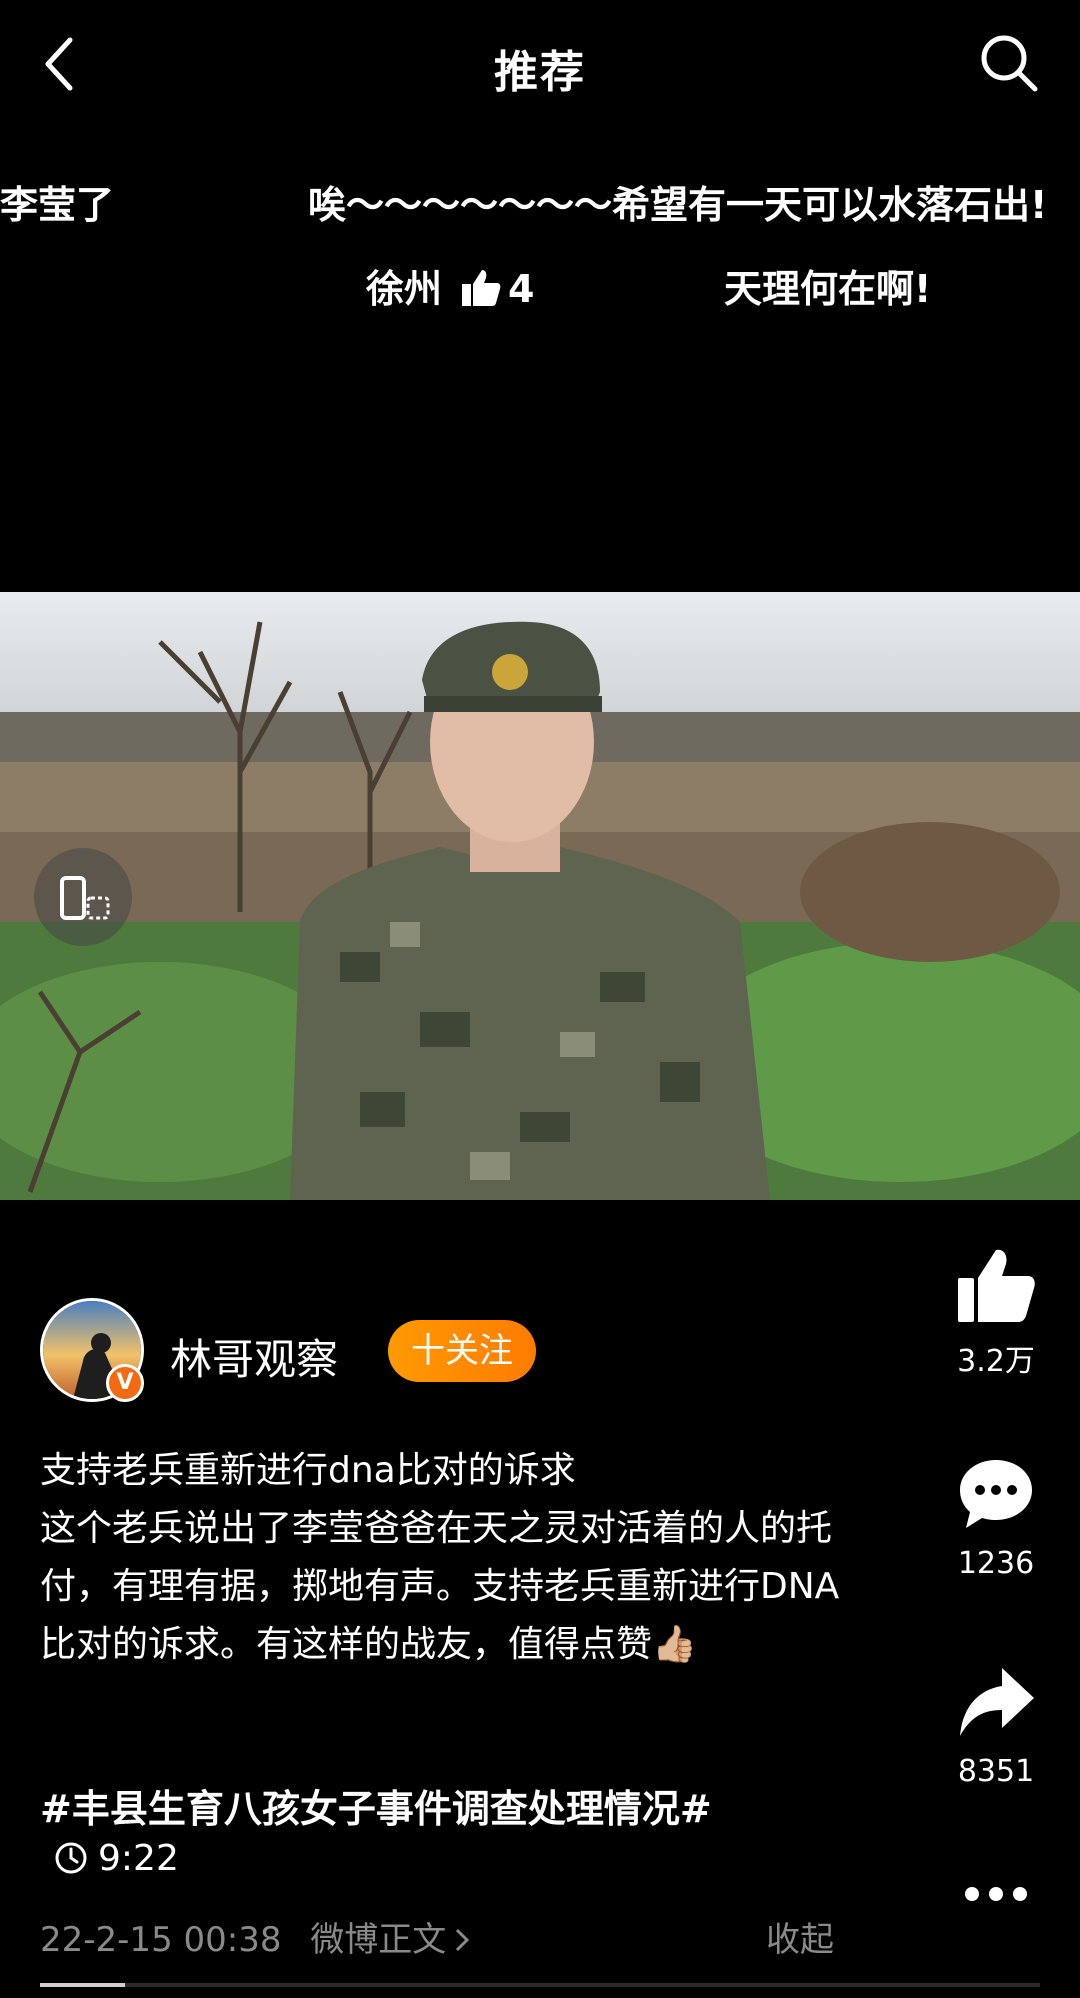 This screenshot has height=1998, width=1080. What do you see at coordinates (996, 1361) in the screenshot?
I see `like-count: 3.2万` at bounding box center [996, 1361].